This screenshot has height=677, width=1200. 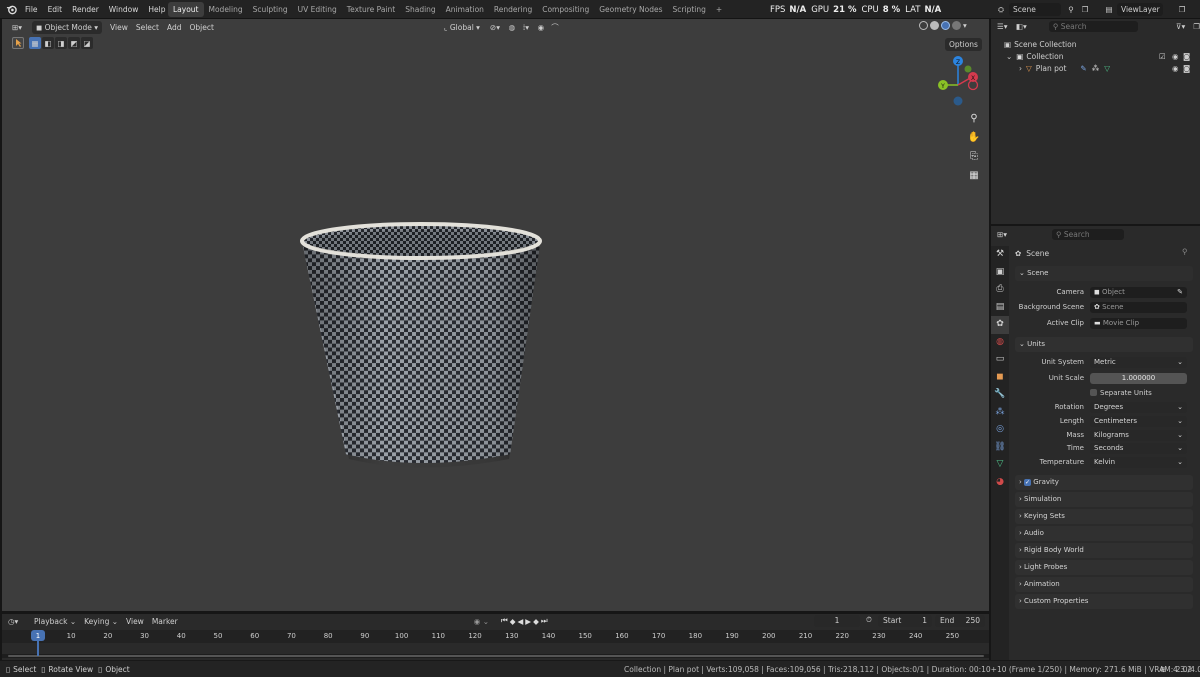 I want to click on viewport-options-button: Options, so click(x=963, y=44).